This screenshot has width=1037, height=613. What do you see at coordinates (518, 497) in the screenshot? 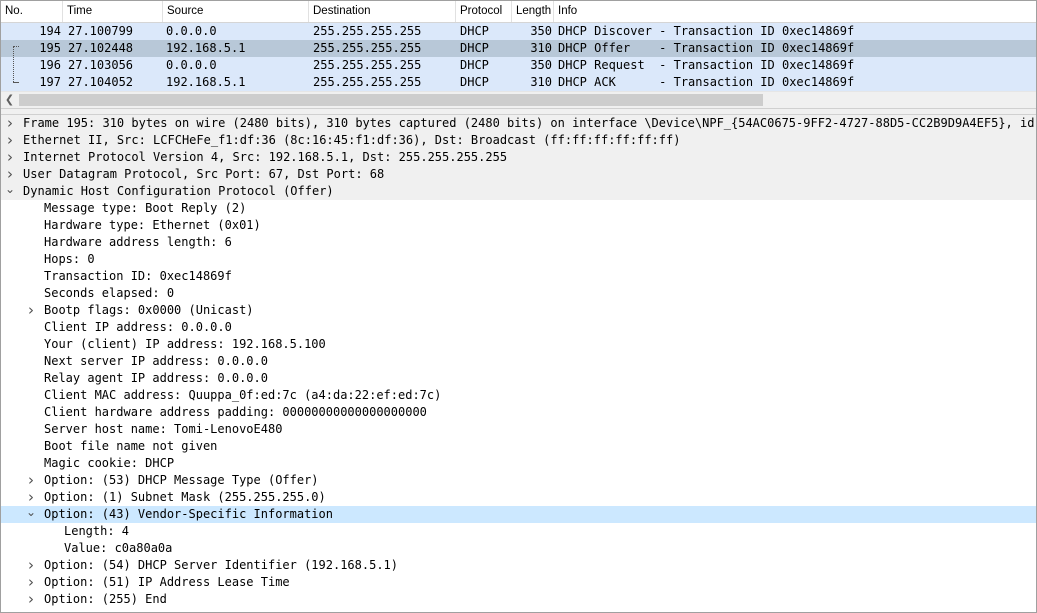
I see `detail-tree-item: › Option: (1) Subnet Mask (255.255.255.0)` at bounding box center [518, 497].